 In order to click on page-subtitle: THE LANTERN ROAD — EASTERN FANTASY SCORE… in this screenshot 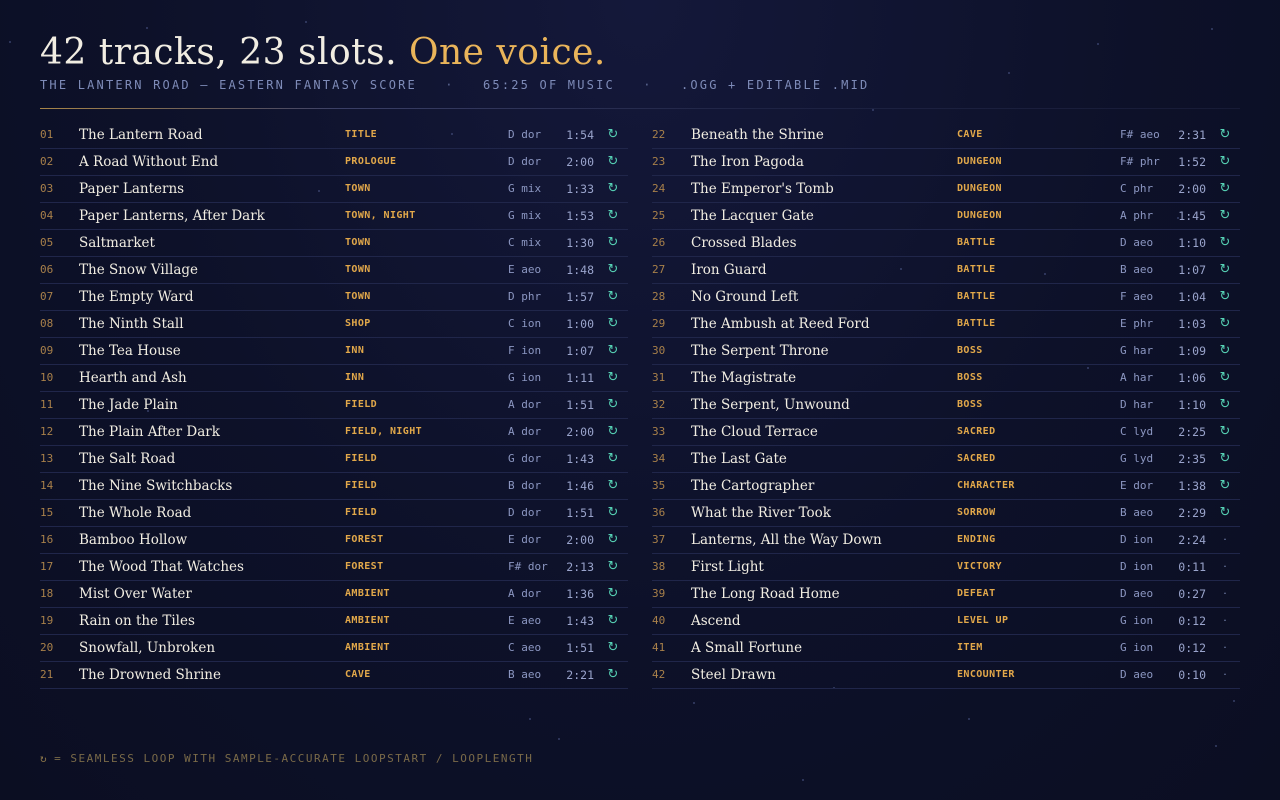, I will do `click(454, 85)`.